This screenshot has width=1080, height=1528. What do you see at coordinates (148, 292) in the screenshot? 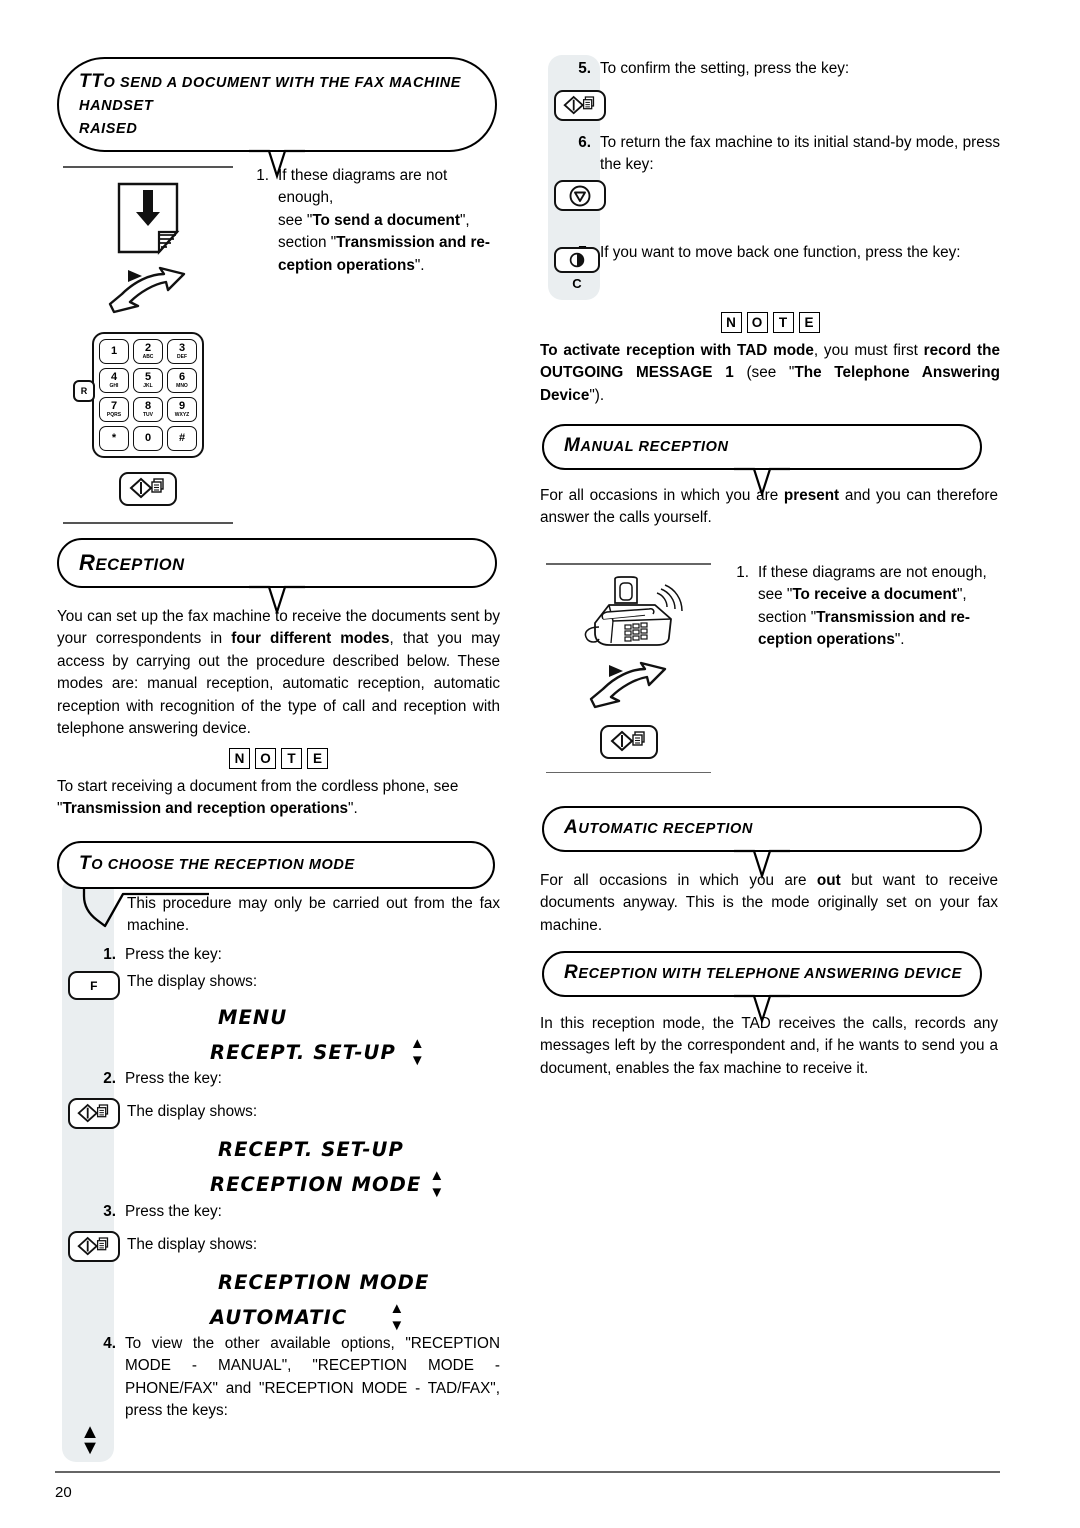
I see `handset-lift-icon` at bounding box center [148, 292].